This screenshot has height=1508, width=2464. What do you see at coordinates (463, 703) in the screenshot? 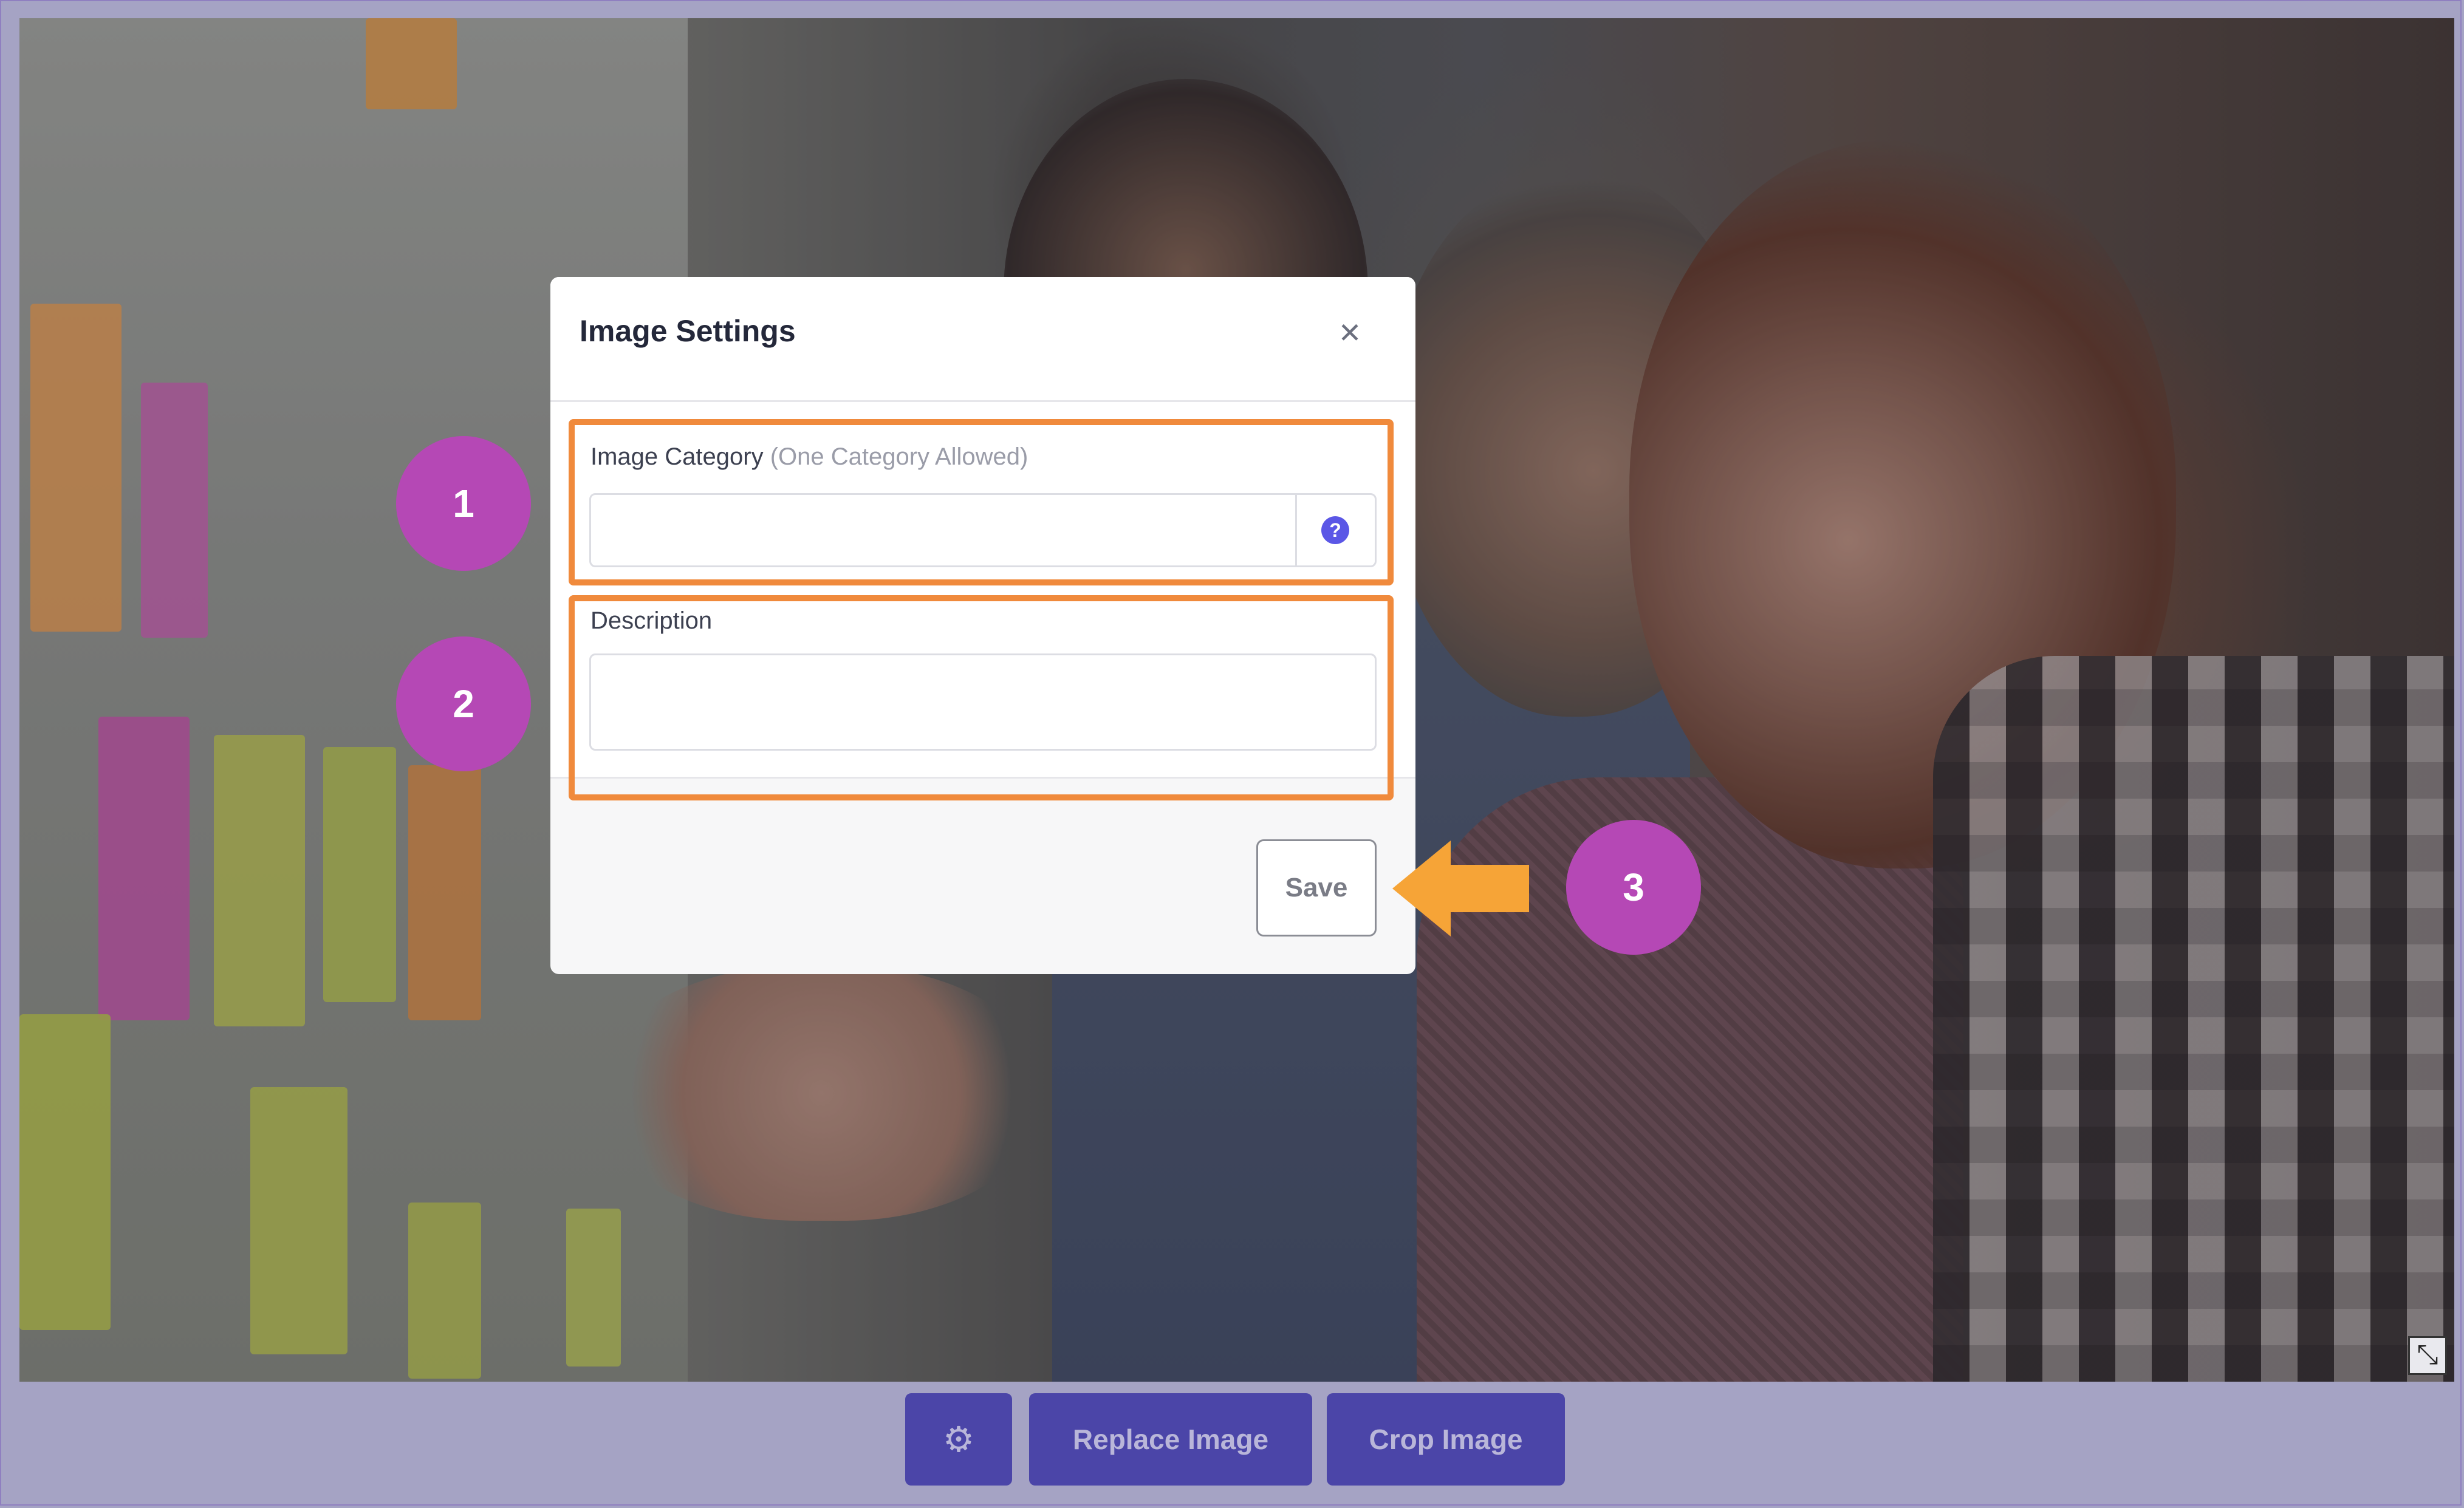
I see `step-badge-2: 2` at bounding box center [463, 703].